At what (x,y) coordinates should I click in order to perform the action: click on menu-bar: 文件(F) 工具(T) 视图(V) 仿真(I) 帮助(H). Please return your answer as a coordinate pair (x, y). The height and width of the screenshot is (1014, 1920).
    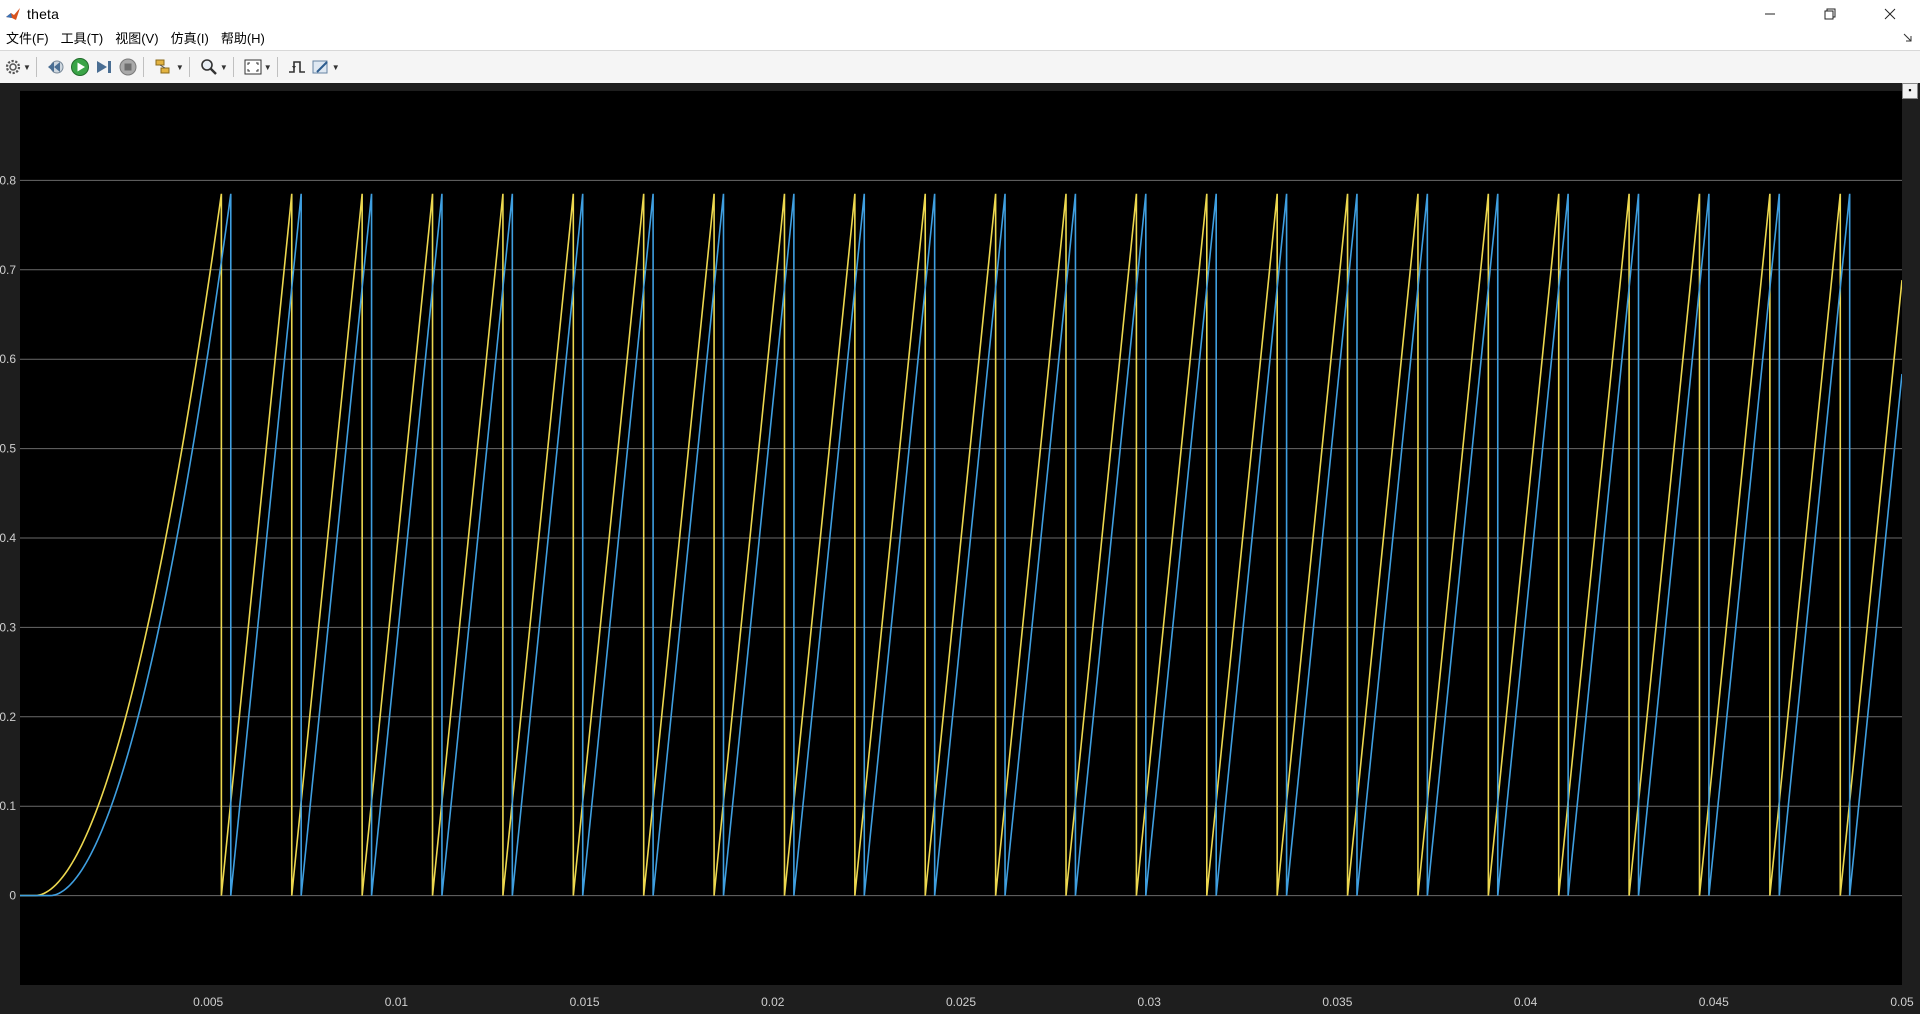
    Looking at the image, I should click on (960, 39).